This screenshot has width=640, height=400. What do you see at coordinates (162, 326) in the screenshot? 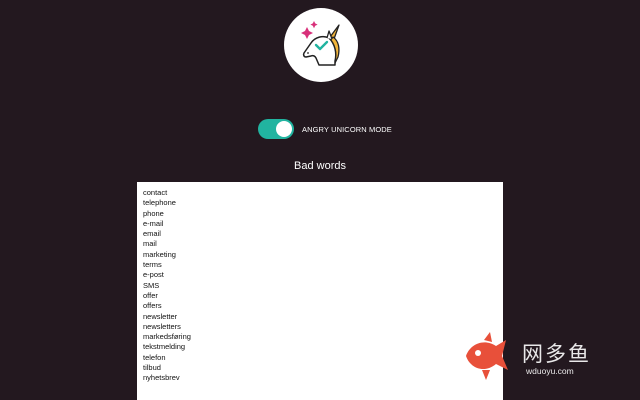
I see `bad-word-item: newsletters` at bounding box center [162, 326].